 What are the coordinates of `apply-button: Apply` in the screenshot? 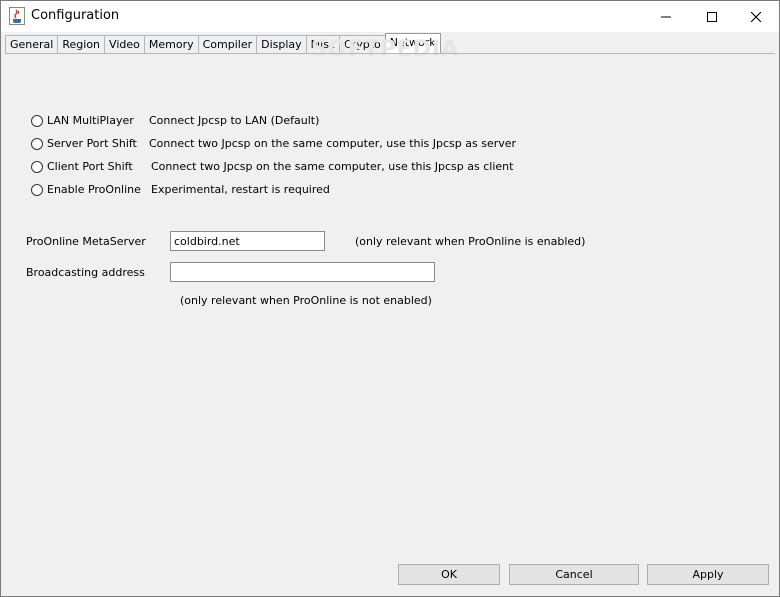 It's located at (708, 574).